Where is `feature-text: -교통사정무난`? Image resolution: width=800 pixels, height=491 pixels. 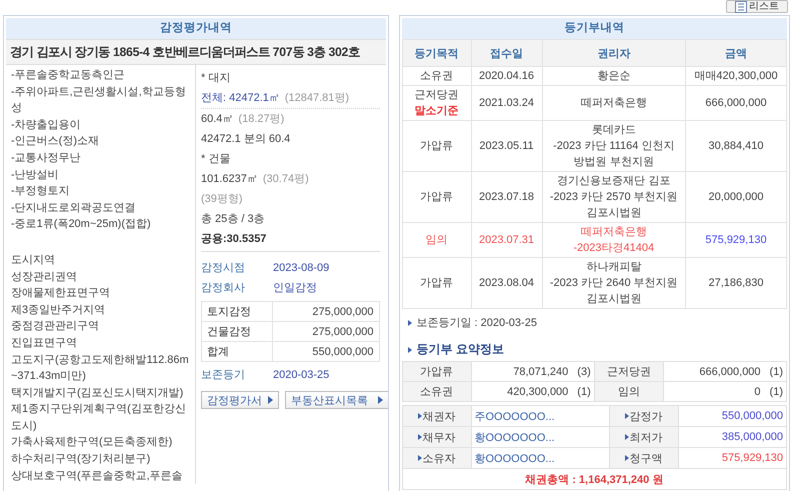
feature-text: -교통사정무난 is located at coordinates (46, 158).